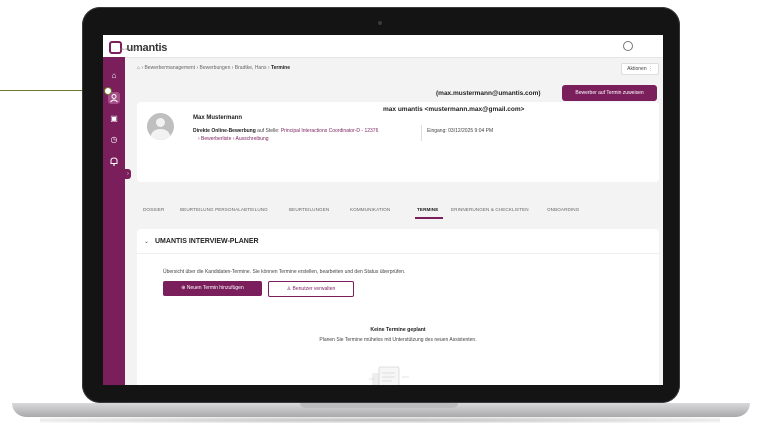 The width and height of the screenshot is (758, 428). I want to click on tab-kommunikation: KOMMUNIKATION, so click(370, 209).